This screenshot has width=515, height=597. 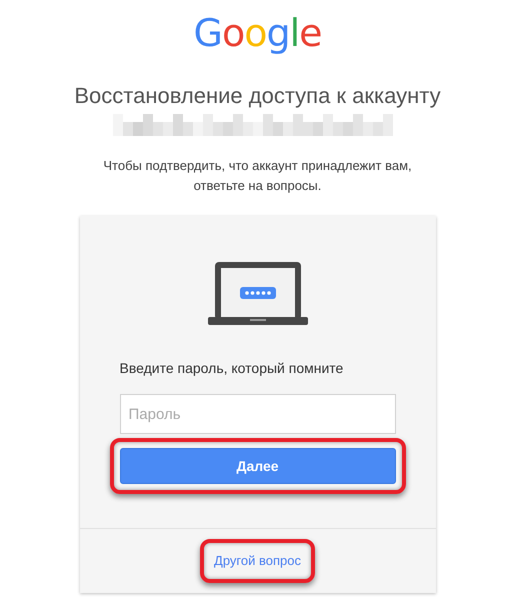 I want to click on other-question-link: Другой вопрос, so click(x=257, y=560).